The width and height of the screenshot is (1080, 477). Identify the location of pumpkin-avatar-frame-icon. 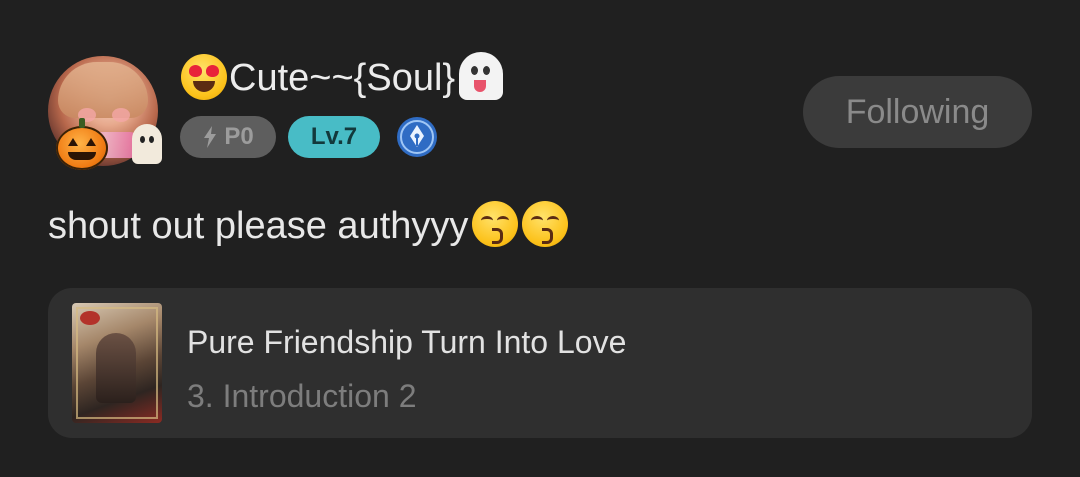
(82, 144).